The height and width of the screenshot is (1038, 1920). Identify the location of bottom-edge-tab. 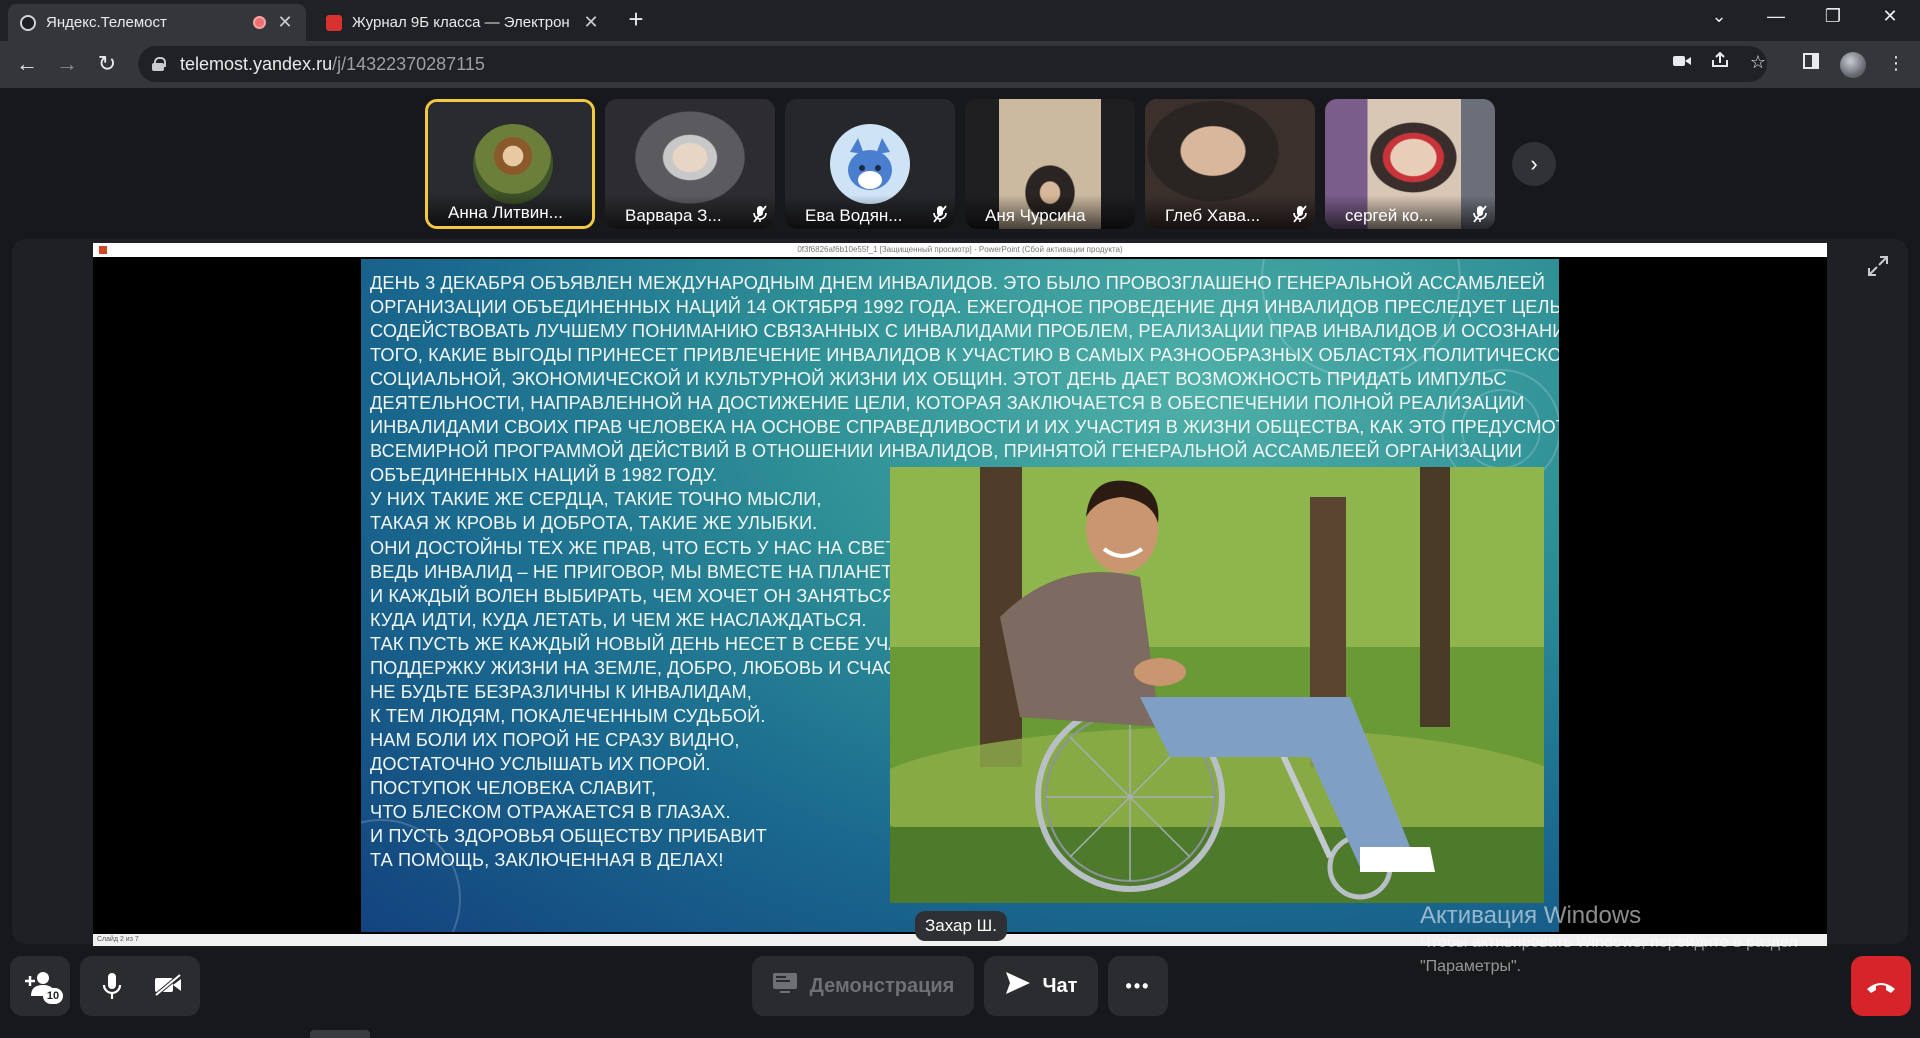
(340, 1034).